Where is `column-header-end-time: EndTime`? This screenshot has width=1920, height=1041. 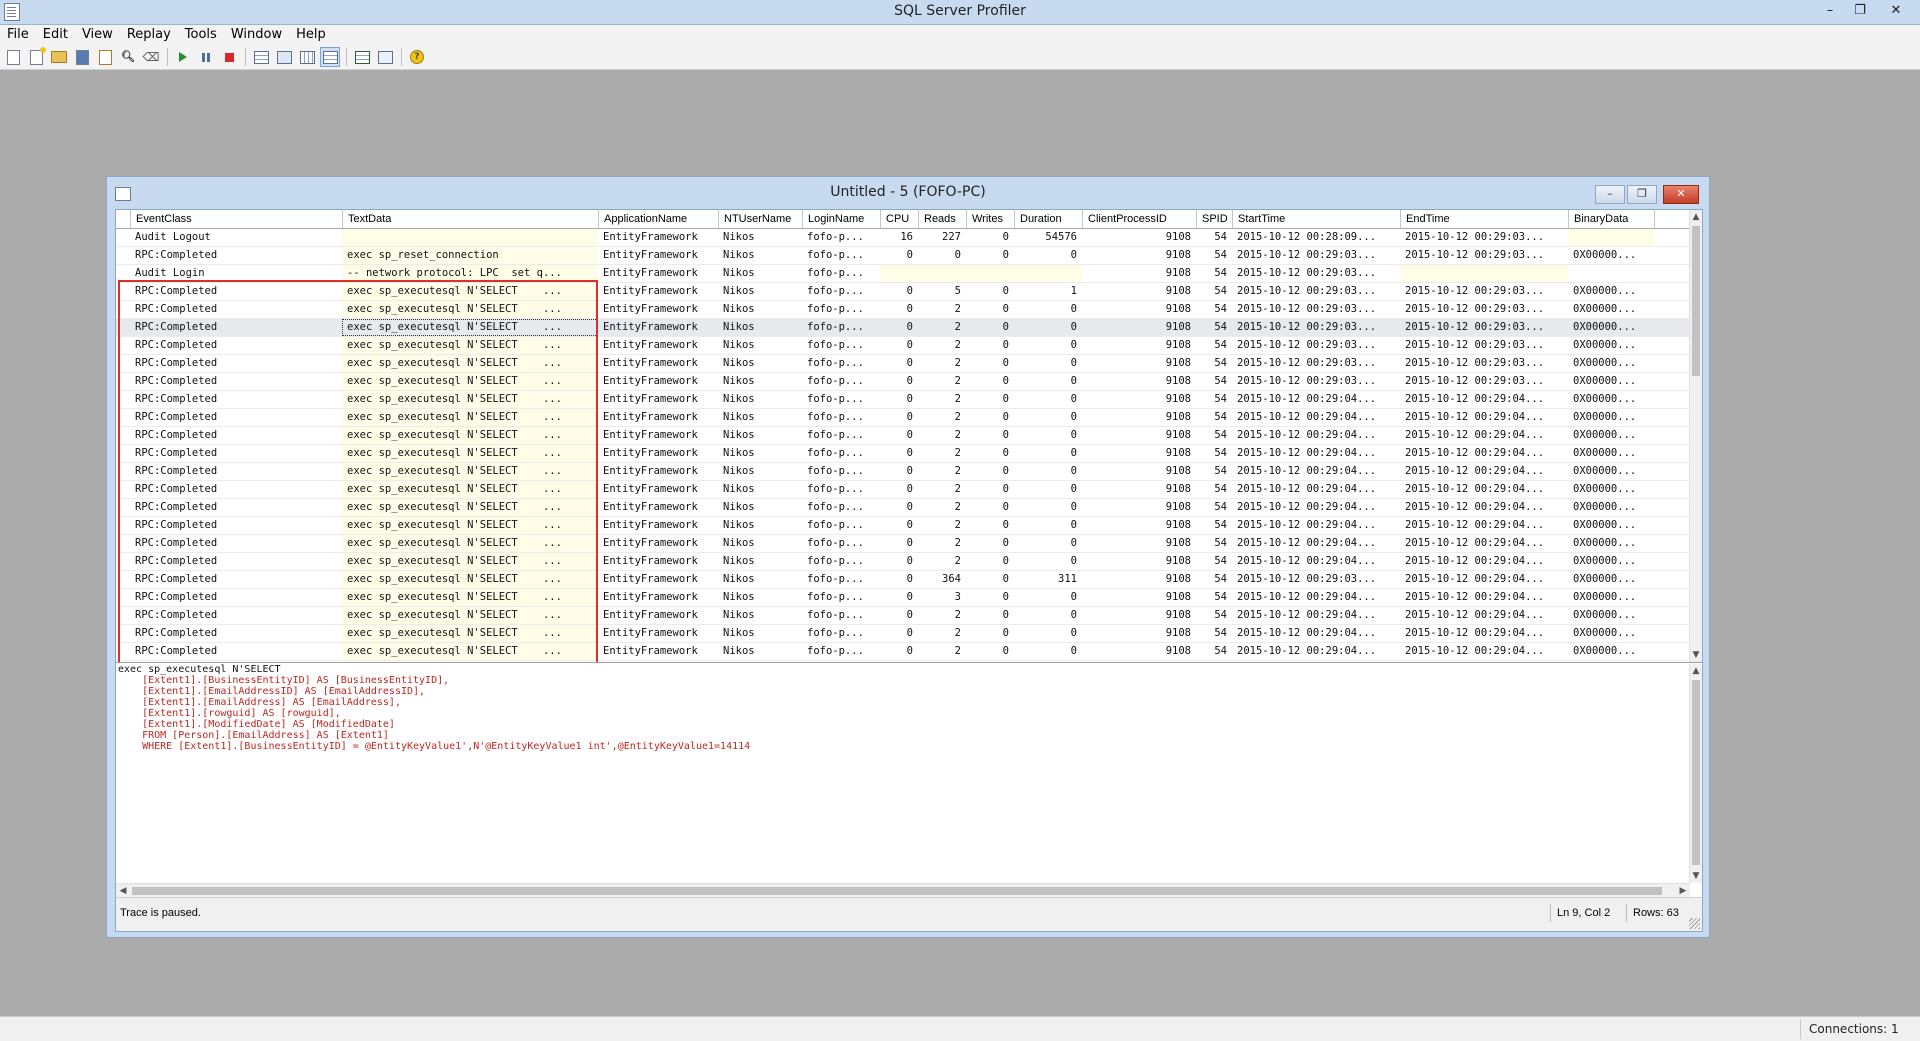 column-header-end-time: EndTime is located at coordinates (1485, 219).